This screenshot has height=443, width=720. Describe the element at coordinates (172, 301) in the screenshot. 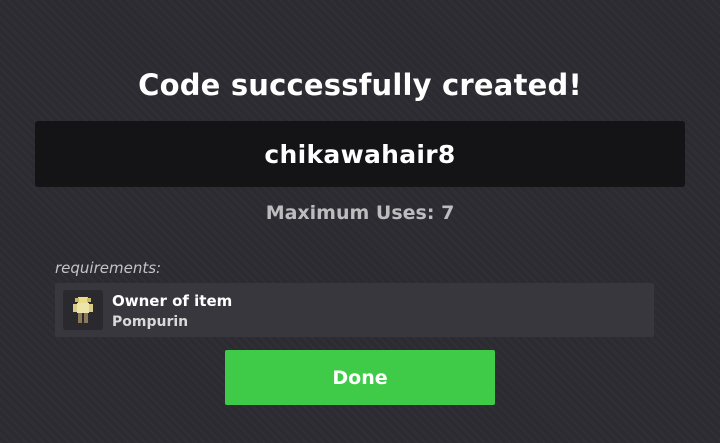

I see `requirement-title: Owner of item` at that location.